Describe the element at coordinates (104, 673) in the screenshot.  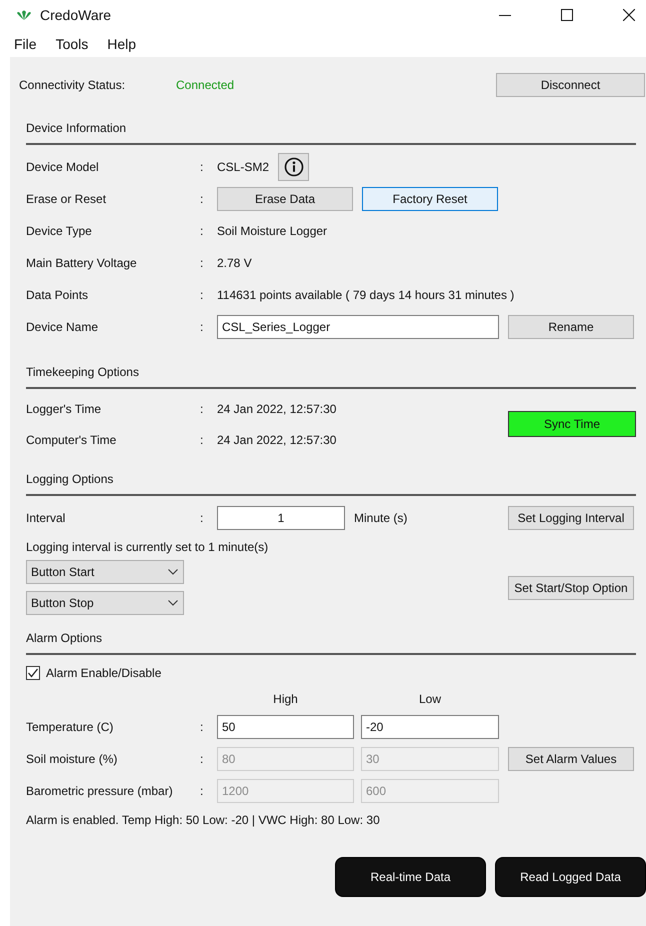
I see `checkbox-label: Alarm Enable/Disable` at that location.